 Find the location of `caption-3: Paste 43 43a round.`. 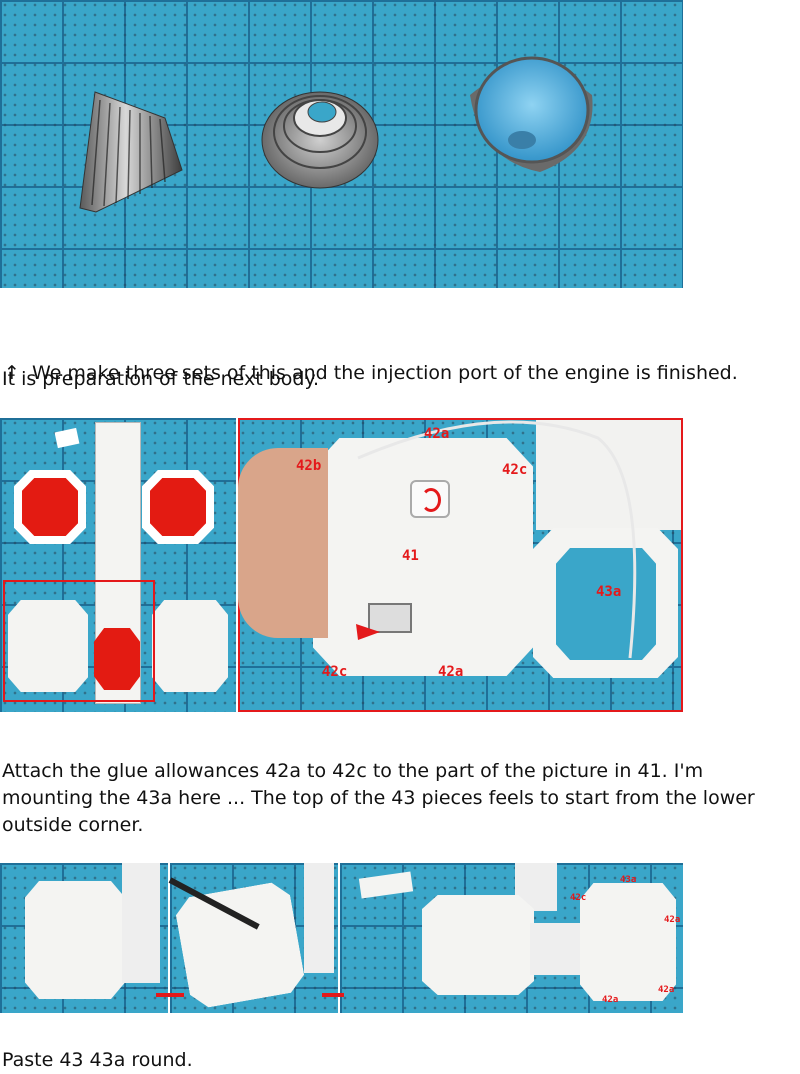

caption-3: Paste 43 43a round. is located at coordinates (97, 1060).